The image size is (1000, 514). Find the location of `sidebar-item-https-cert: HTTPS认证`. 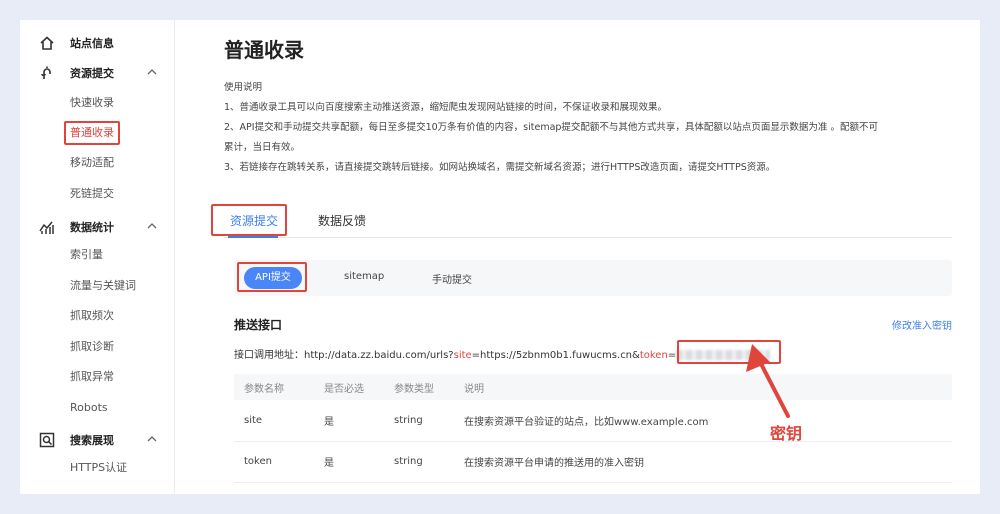

sidebar-item-https-cert: HTTPS认证 is located at coordinates (98, 468).